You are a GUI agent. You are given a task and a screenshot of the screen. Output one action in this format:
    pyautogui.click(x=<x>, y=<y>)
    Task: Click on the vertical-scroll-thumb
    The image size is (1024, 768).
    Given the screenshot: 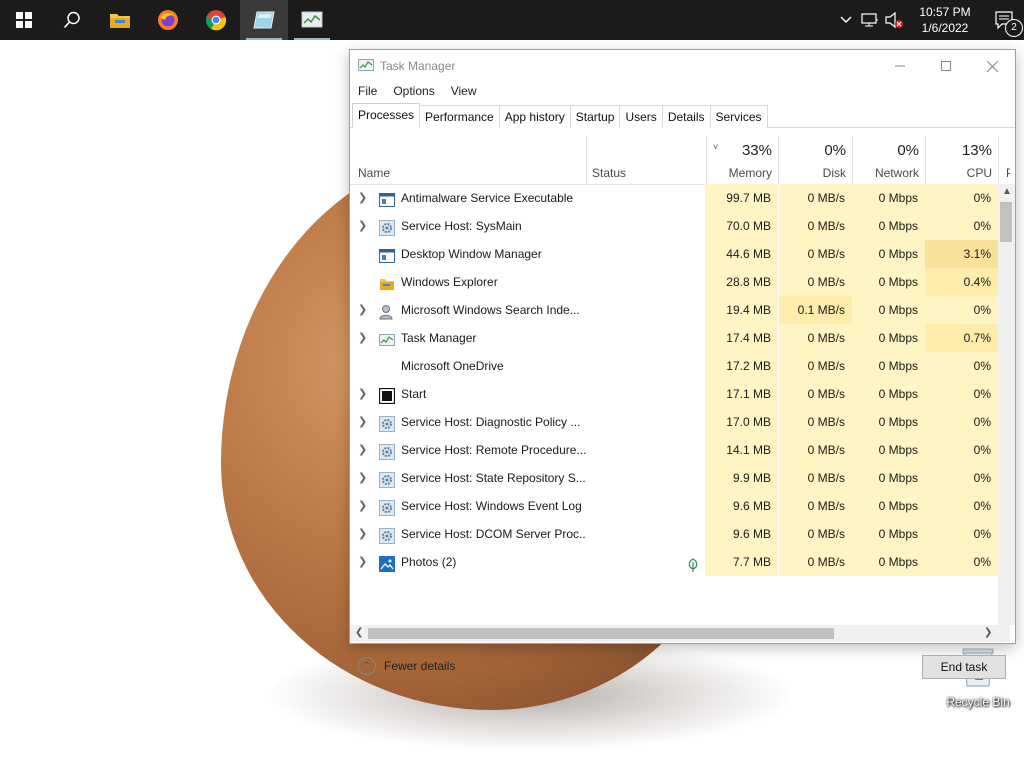 What is the action you would take?
    pyautogui.click(x=1006, y=222)
    